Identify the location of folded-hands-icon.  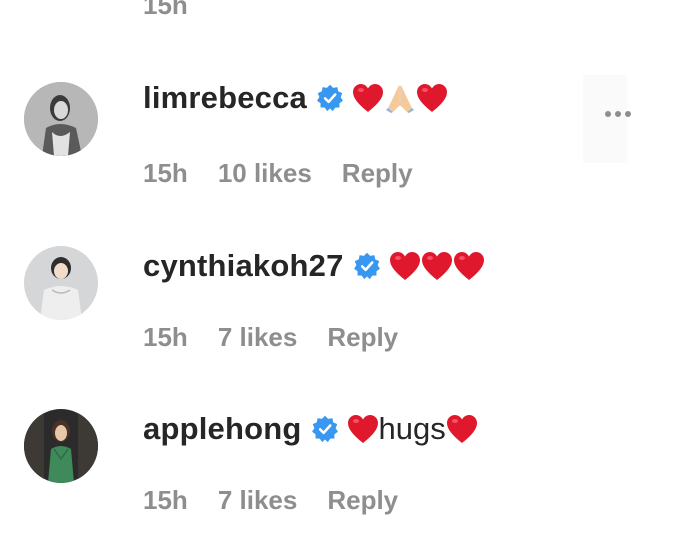
(400, 98).